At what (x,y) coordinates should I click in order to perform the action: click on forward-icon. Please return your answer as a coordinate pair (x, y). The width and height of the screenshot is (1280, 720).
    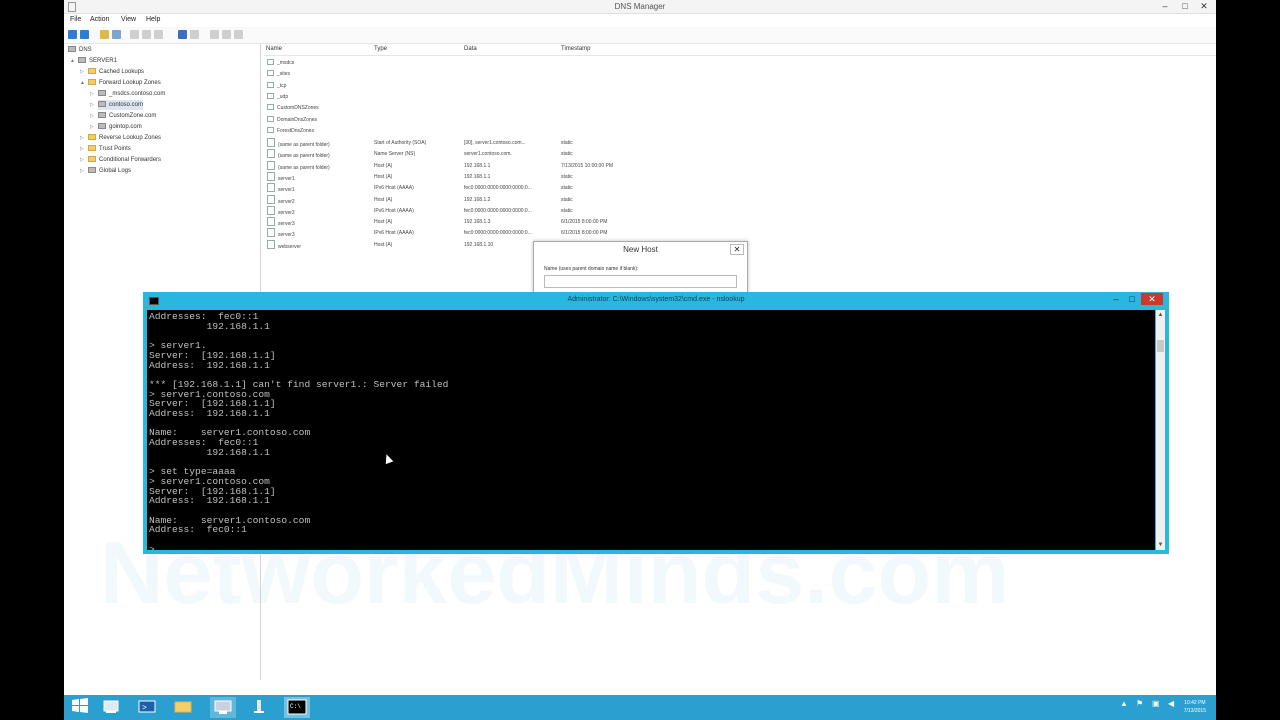
    Looking at the image, I should click on (84, 34).